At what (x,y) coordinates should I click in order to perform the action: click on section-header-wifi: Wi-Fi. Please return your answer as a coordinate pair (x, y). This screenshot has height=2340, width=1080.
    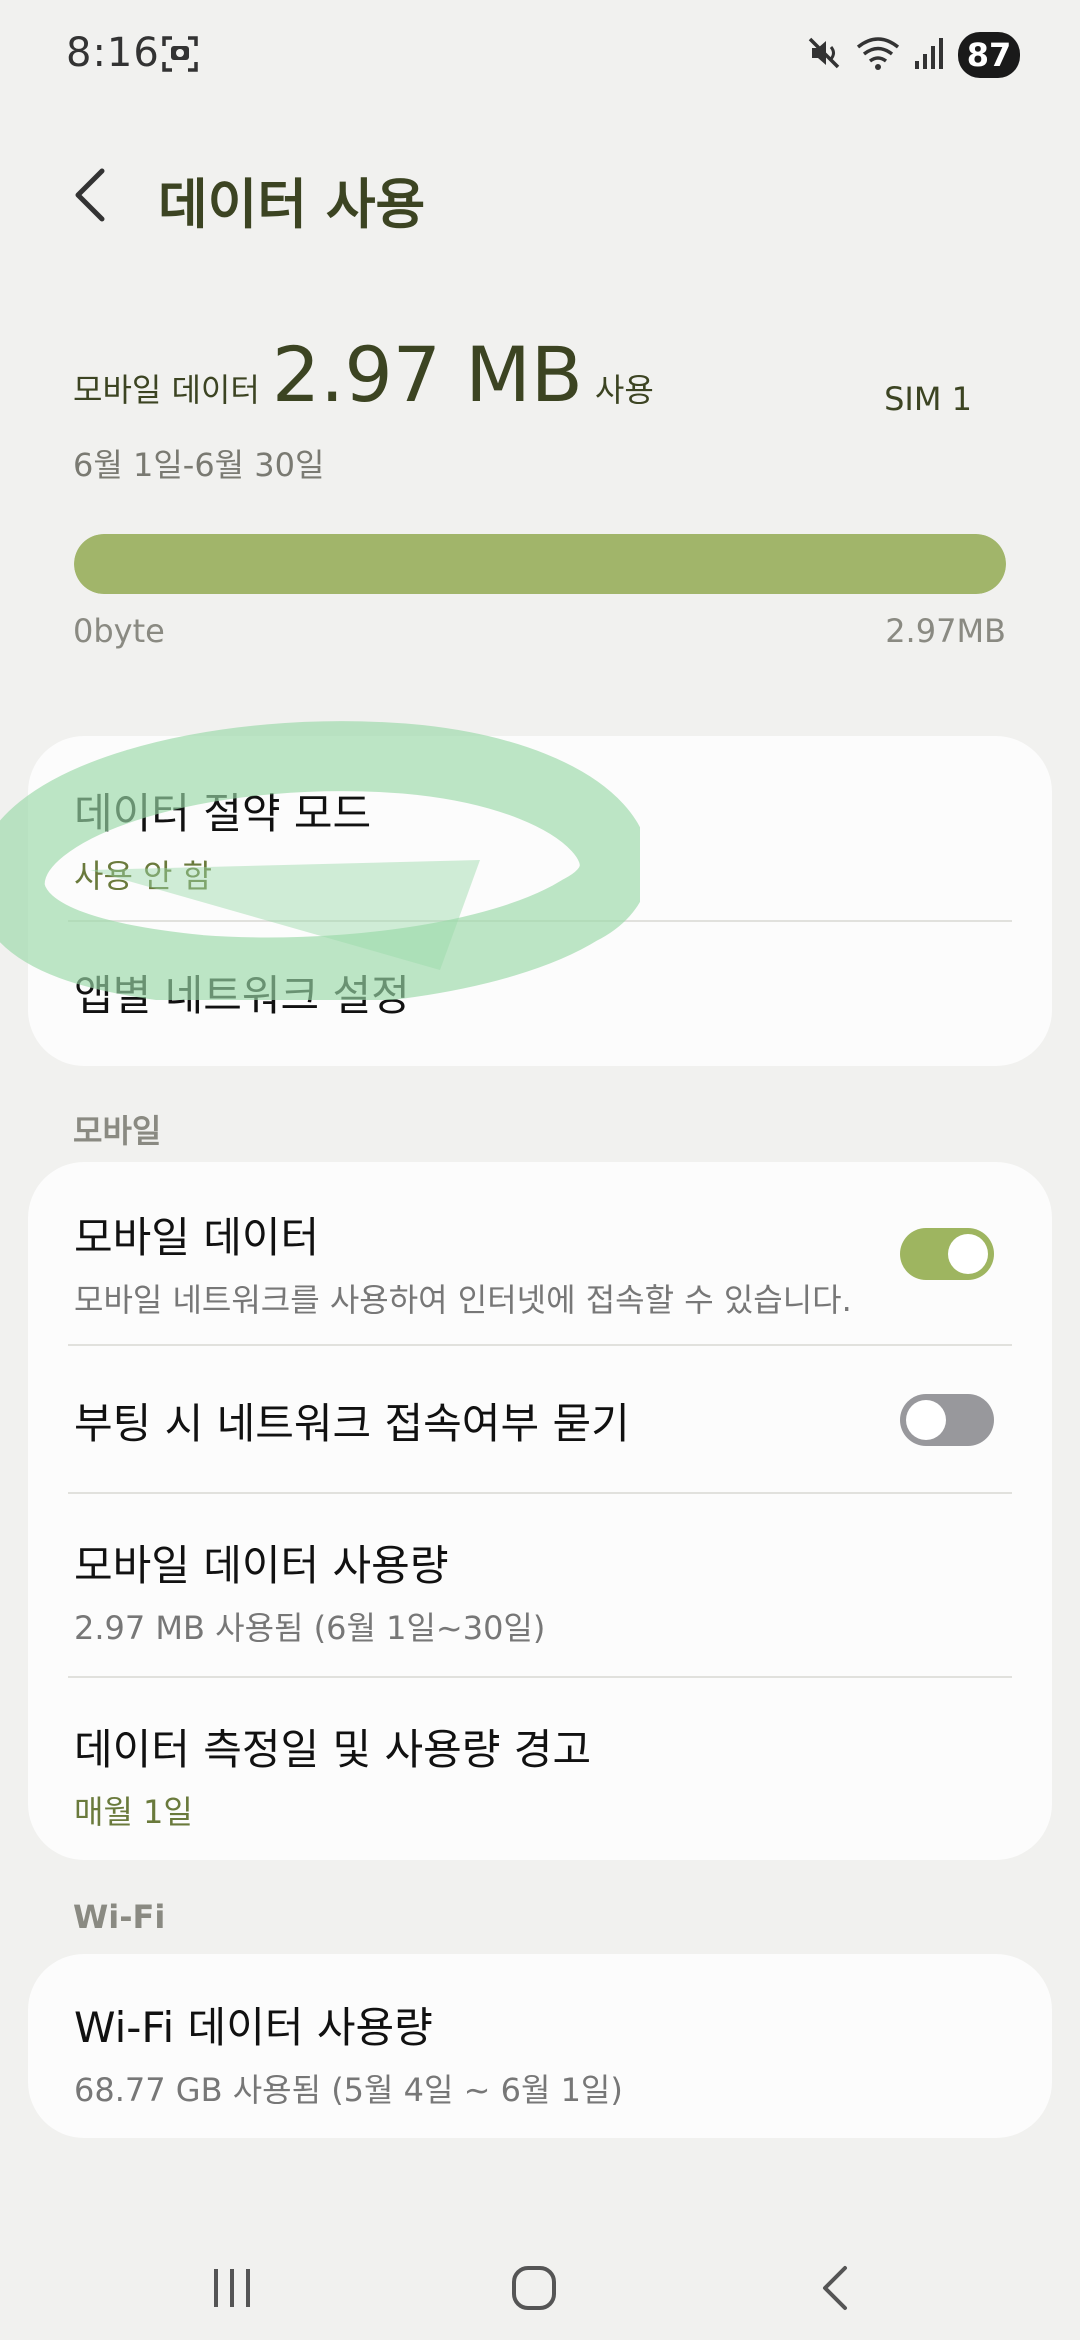
    Looking at the image, I should click on (119, 1917).